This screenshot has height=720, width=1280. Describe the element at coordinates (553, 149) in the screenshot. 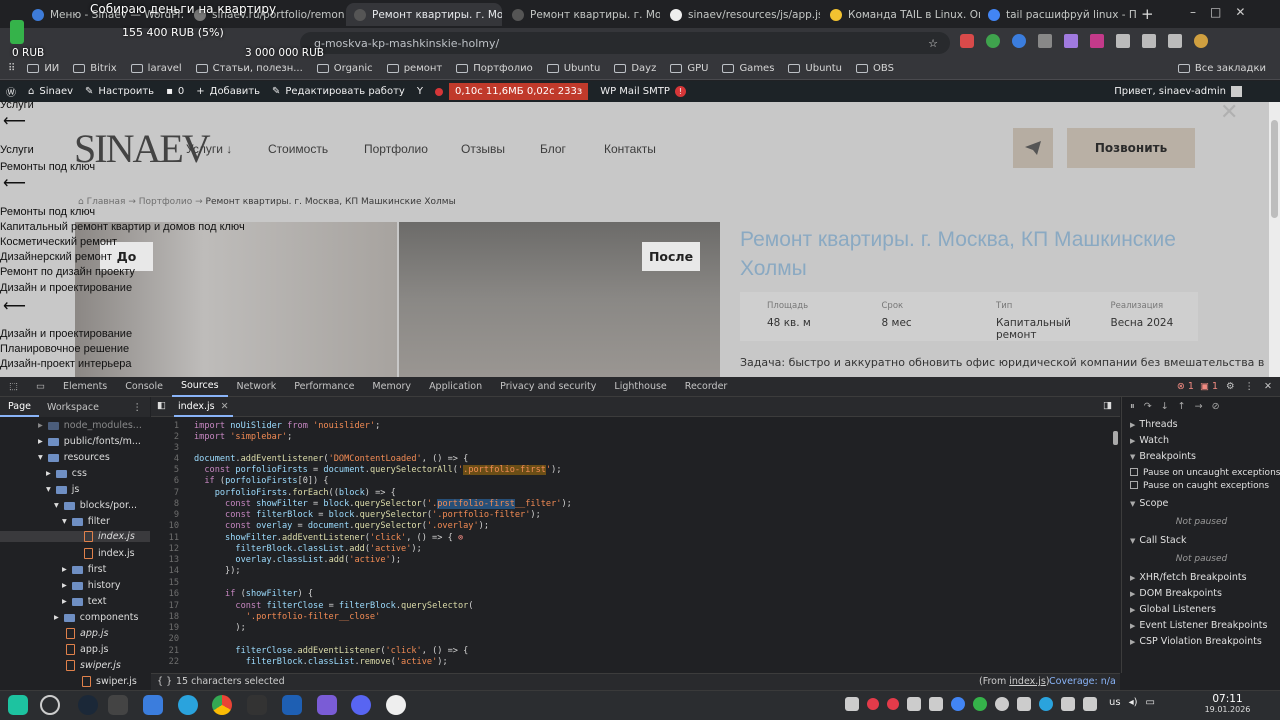

I see `nav-item-blog: Блог` at that location.